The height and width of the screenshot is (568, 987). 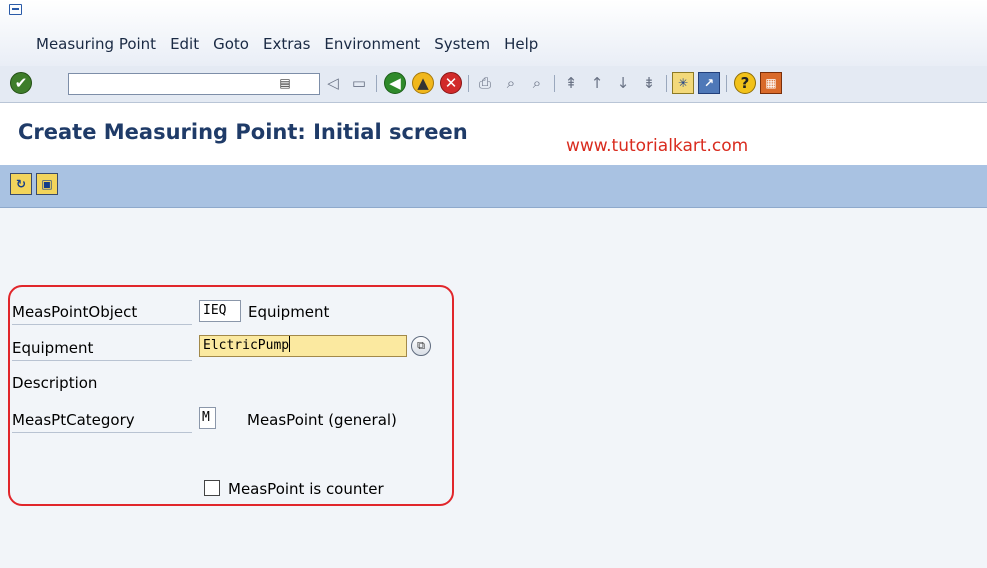 What do you see at coordinates (55, 383) in the screenshot?
I see `description-label: Description` at bounding box center [55, 383].